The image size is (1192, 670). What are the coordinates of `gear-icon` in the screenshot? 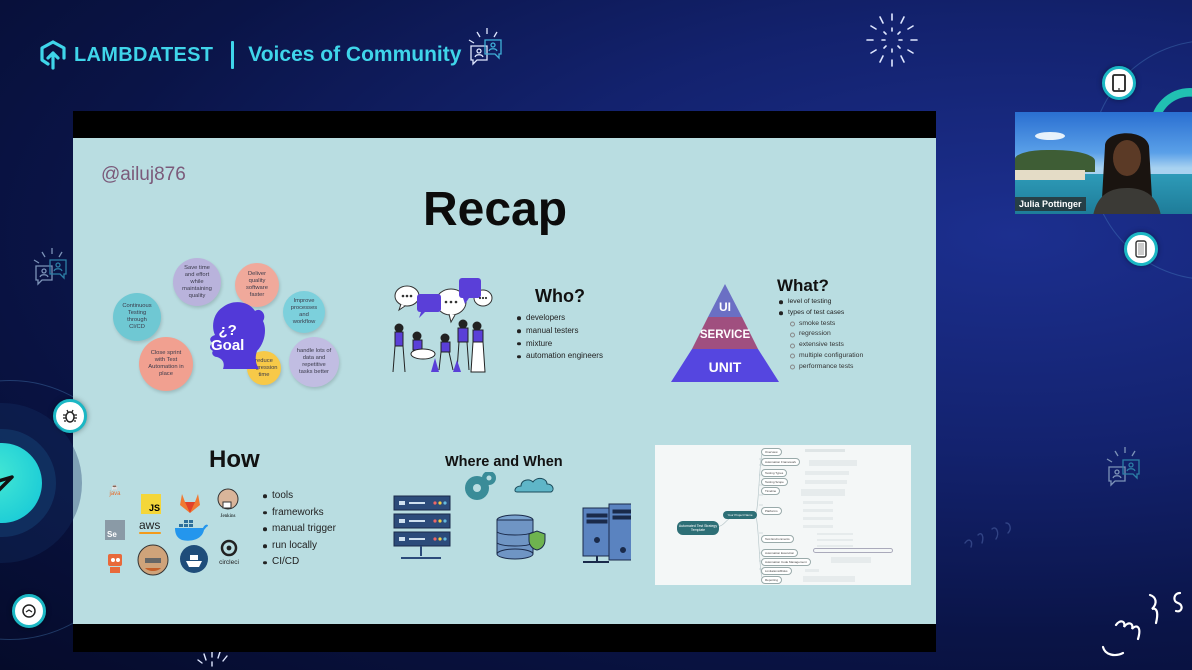 It's located at (480, 486).